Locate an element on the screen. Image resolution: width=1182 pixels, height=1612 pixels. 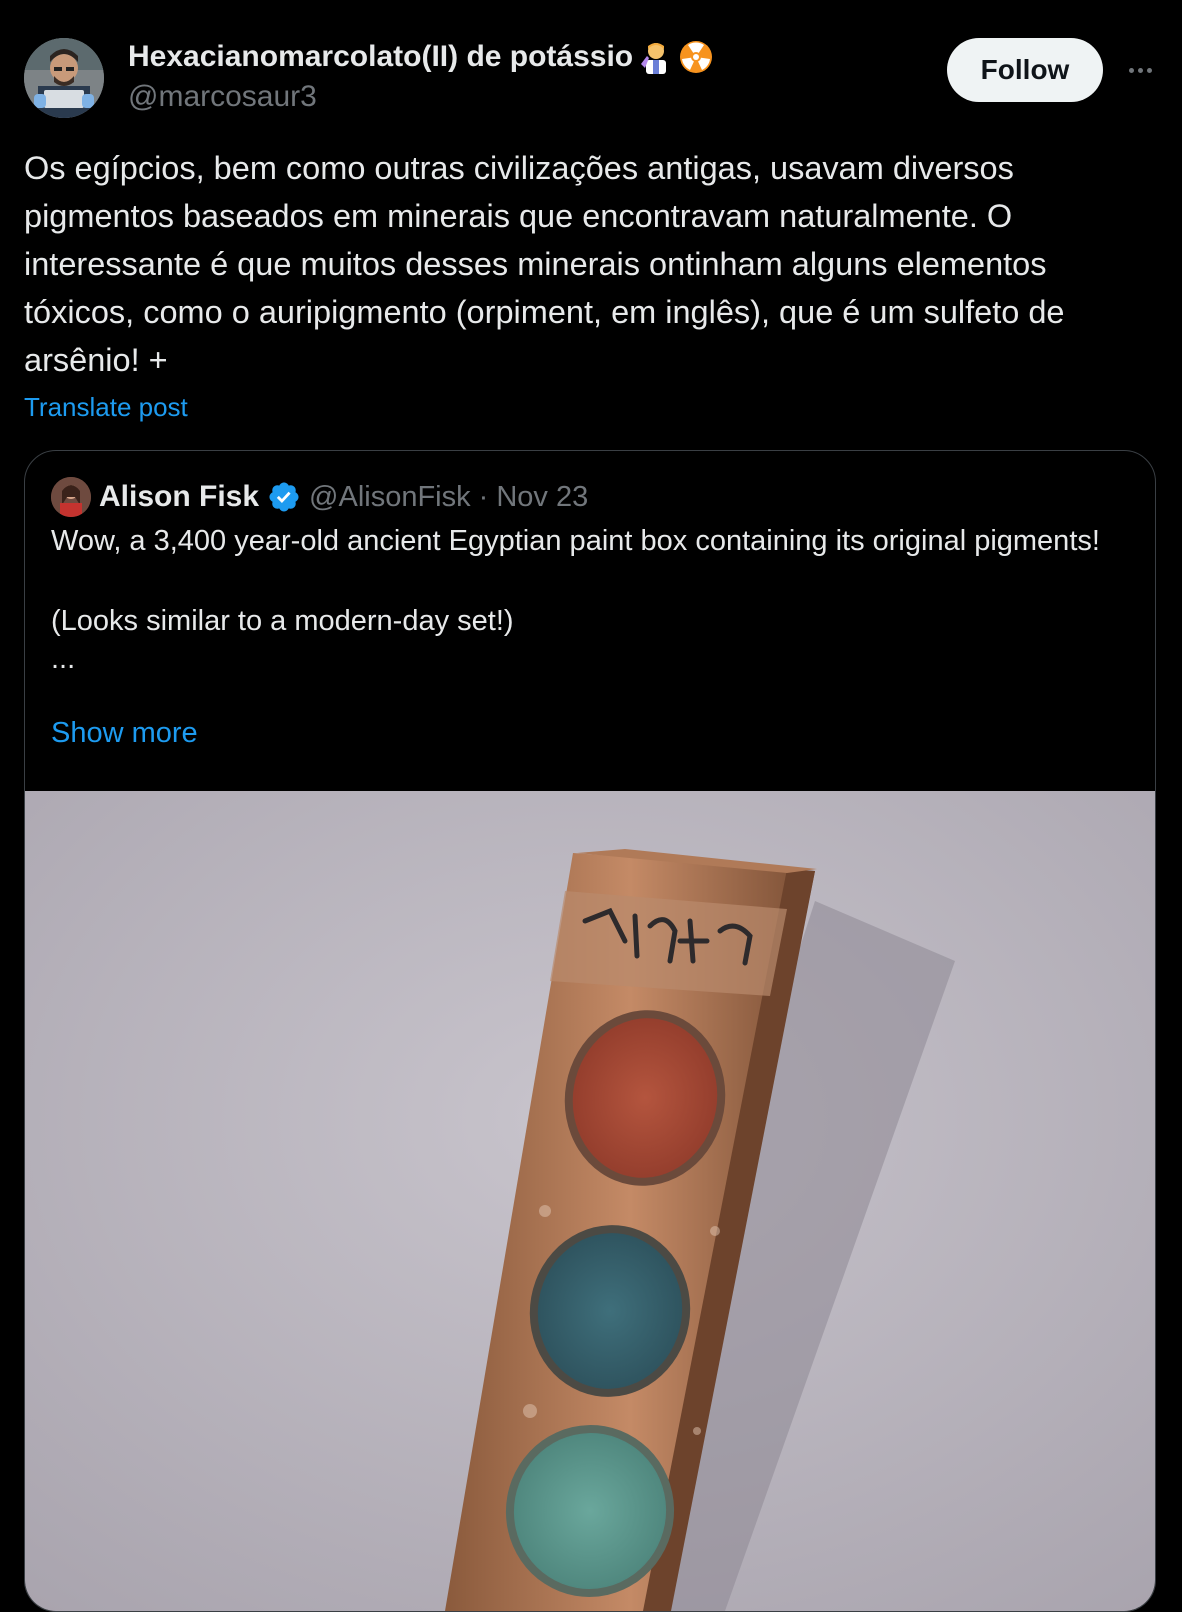
scientist-emoji-icon is located at coordinates (656, 57).